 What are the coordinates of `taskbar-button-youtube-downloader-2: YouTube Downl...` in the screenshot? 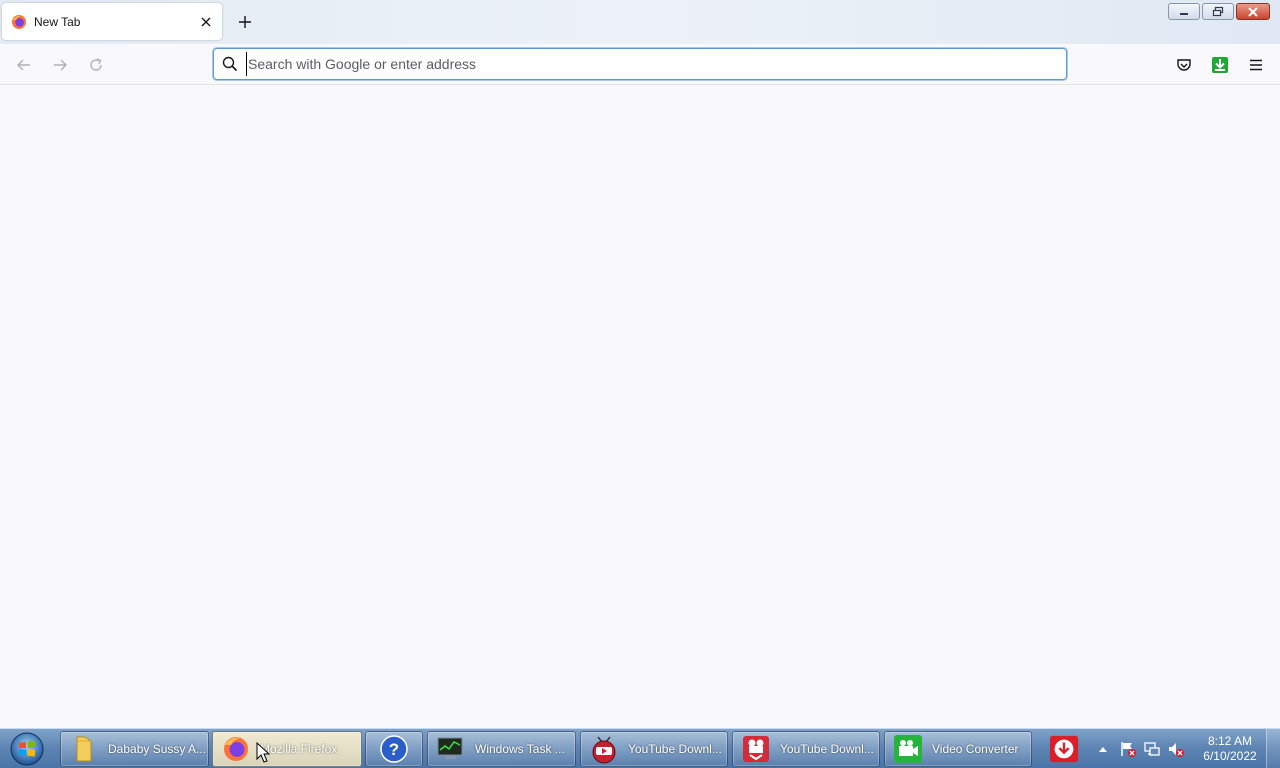 It's located at (806, 749).